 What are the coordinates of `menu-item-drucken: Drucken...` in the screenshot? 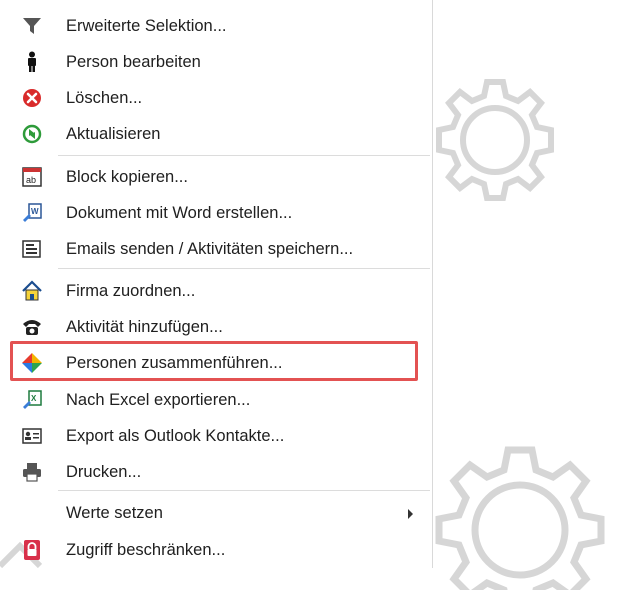 It's located at (216, 472).